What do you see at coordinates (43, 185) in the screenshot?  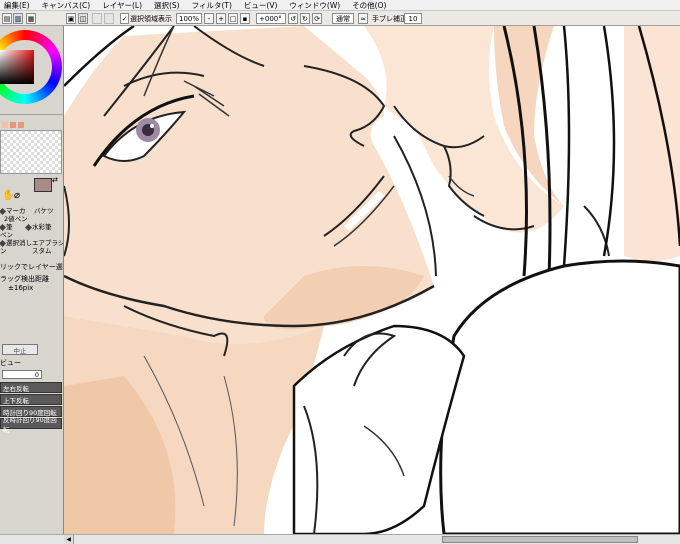 I see `current-color` at bounding box center [43, 185].